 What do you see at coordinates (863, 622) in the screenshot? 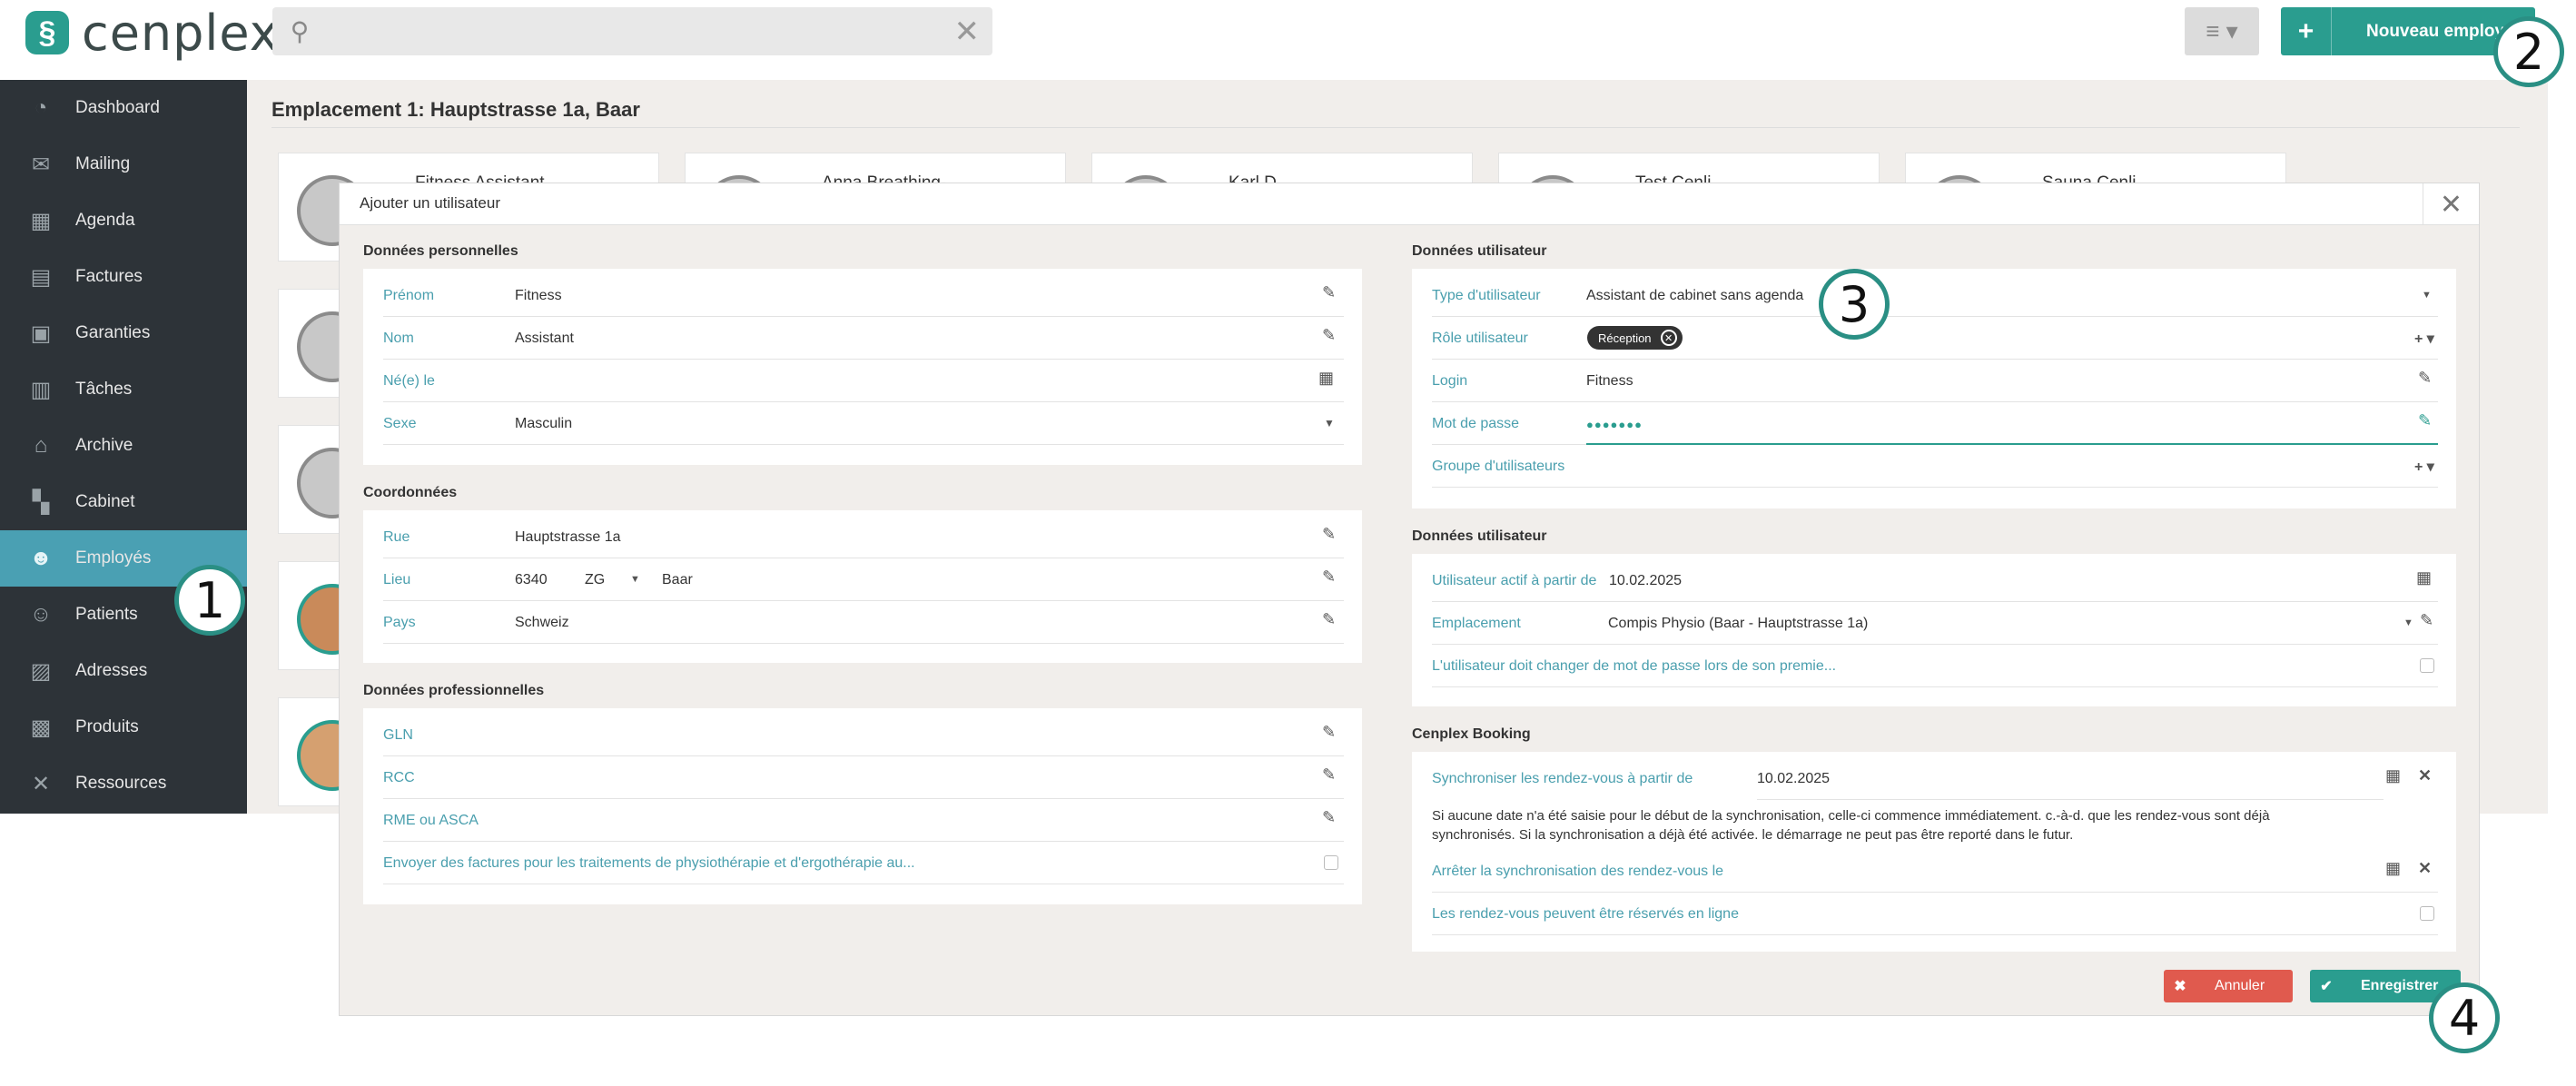
I see `country-field: Pays Schweiz ✎` at bounding box center [863, 622].